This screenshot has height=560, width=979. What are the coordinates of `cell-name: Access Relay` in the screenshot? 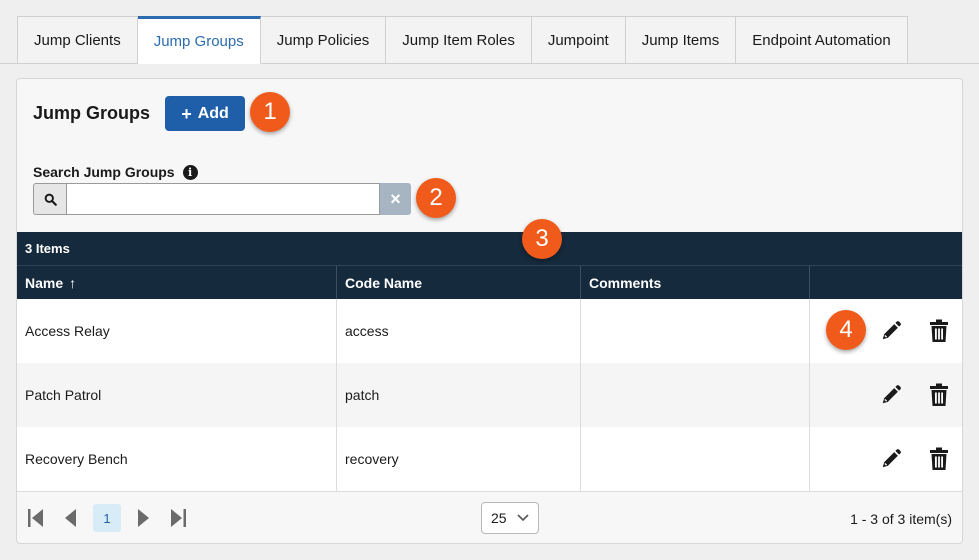 It's located at (177, 331).